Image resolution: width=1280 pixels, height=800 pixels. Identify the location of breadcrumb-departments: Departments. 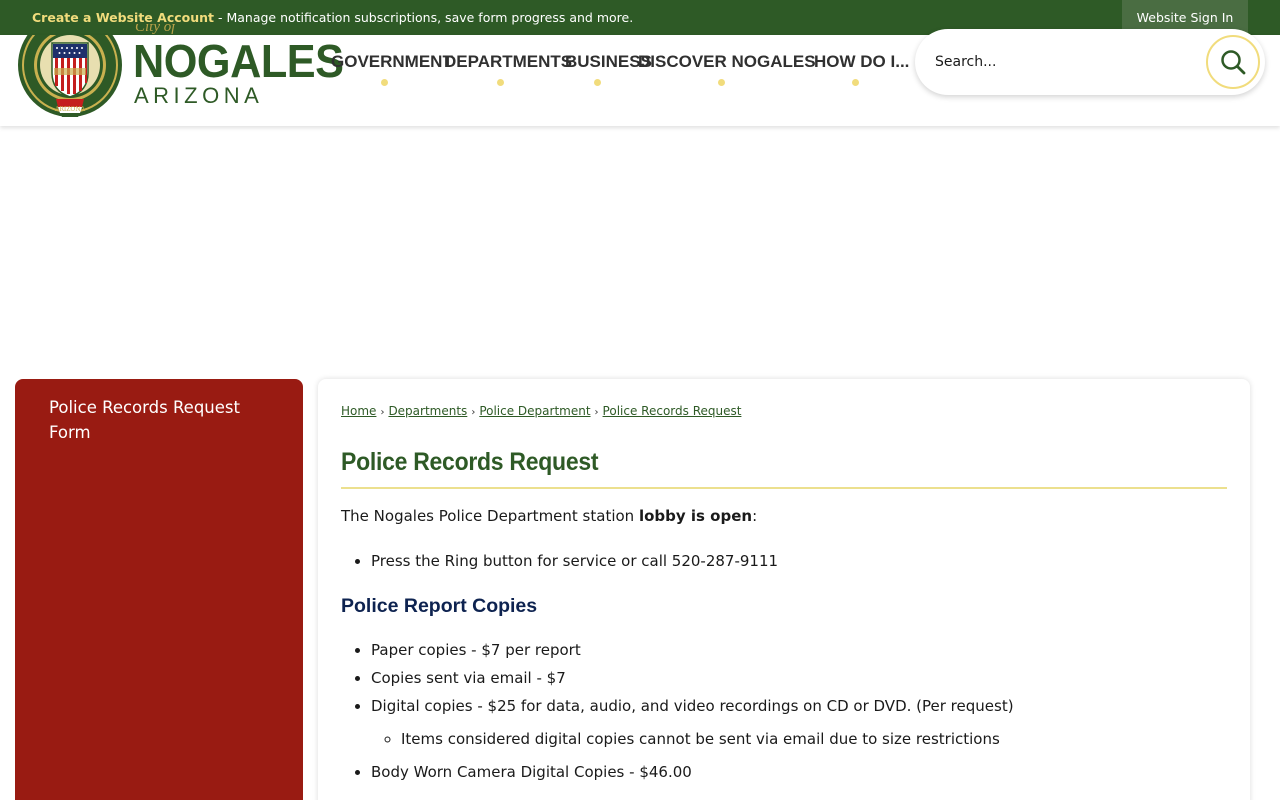
(427, 411).